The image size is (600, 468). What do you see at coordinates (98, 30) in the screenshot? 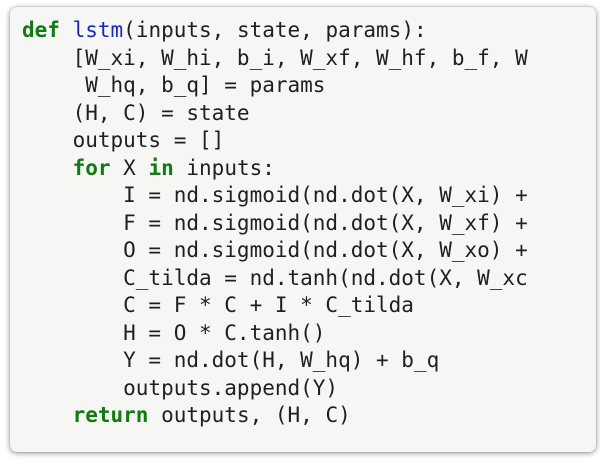
I see `code-function-name: lstm` at bounding box center [98, 30].